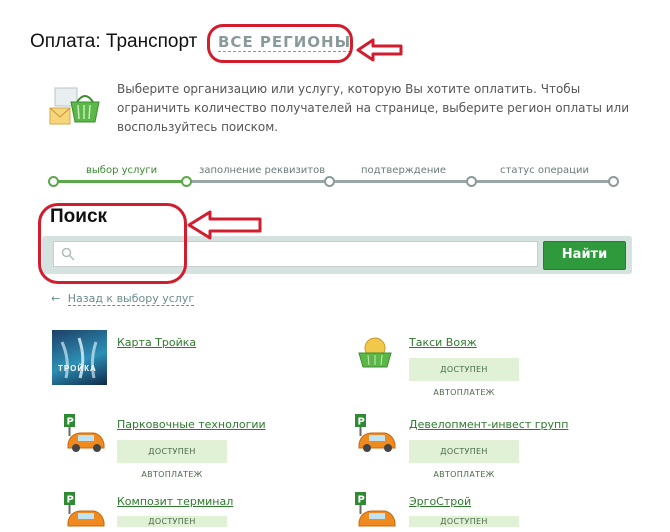 The width and height of the screenshot is (670, 532). I want to click on arrow-left-icon: ←, so click(56, 298).